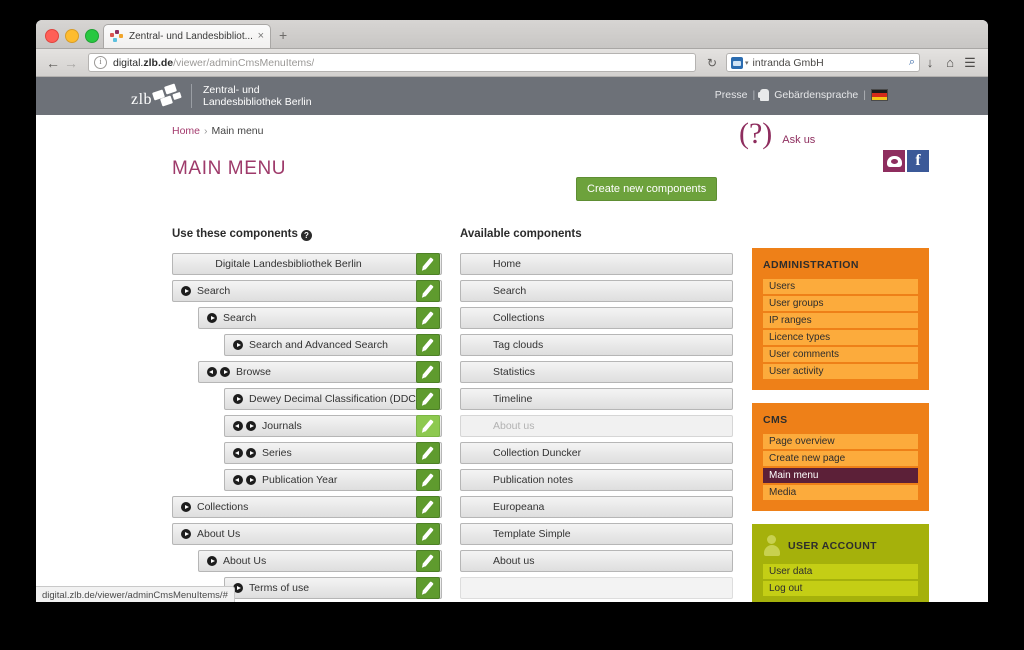 This screenshot has width=1024, height=650. Describe the element at coordinates (333, 588) in the screenshot. I see `used-component-row: Terms of use` at that location.